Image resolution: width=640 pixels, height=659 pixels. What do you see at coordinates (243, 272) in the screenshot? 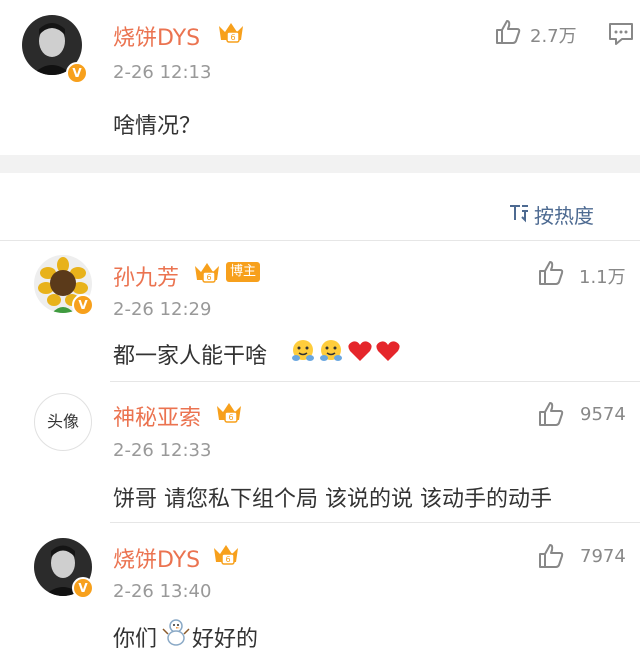
I see `author-badge: 博主` at bounding box center [243, 272].